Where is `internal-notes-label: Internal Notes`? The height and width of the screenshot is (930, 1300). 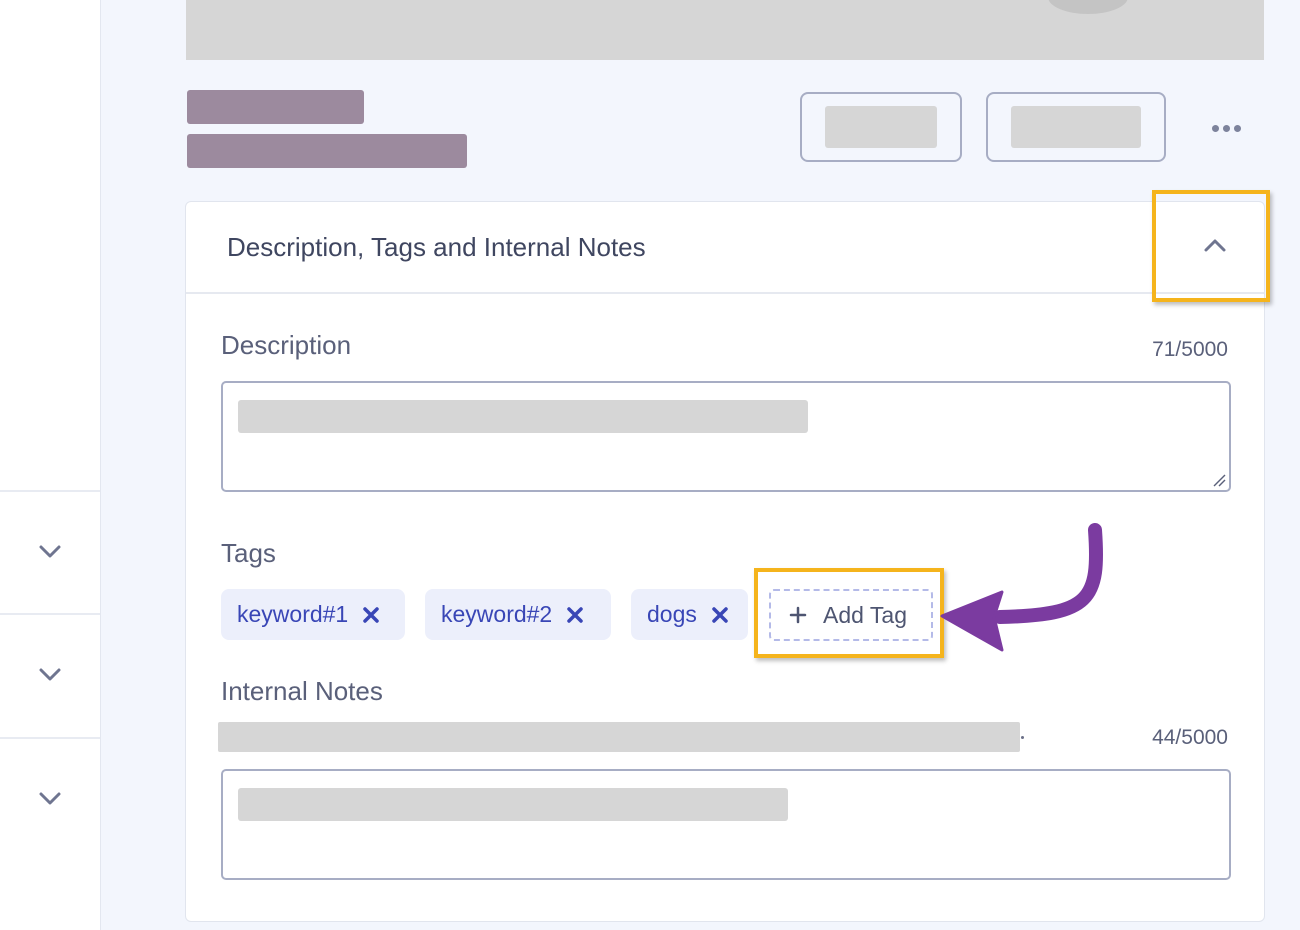 internal-notes-label: Internal Notes is located at coordinates (302, 691).